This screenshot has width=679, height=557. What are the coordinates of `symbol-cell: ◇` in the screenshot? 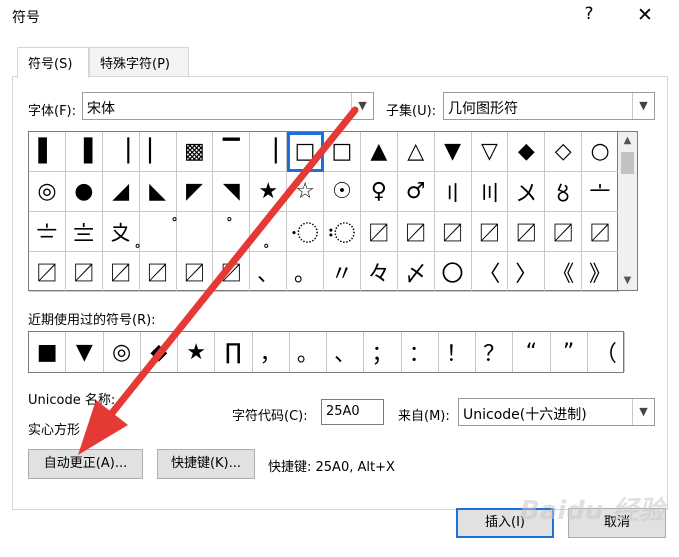 It's located at (564, 152).